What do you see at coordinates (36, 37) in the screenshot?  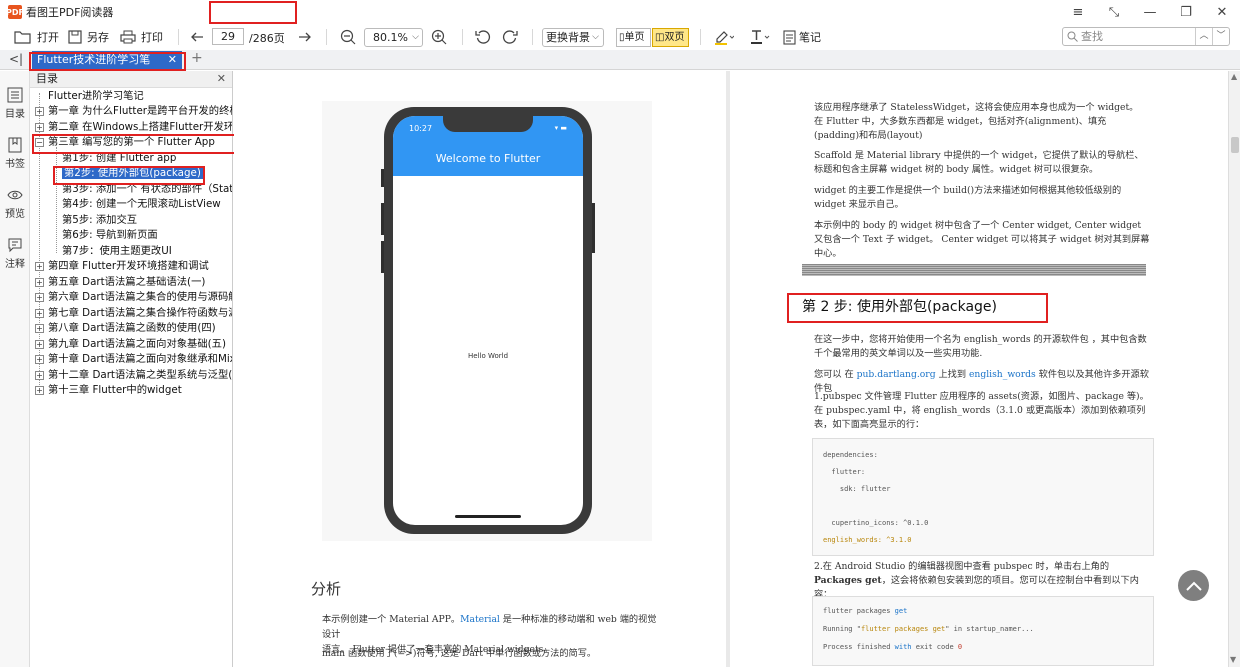 I see `open-button: 打开` at bounding box center [36, 37].